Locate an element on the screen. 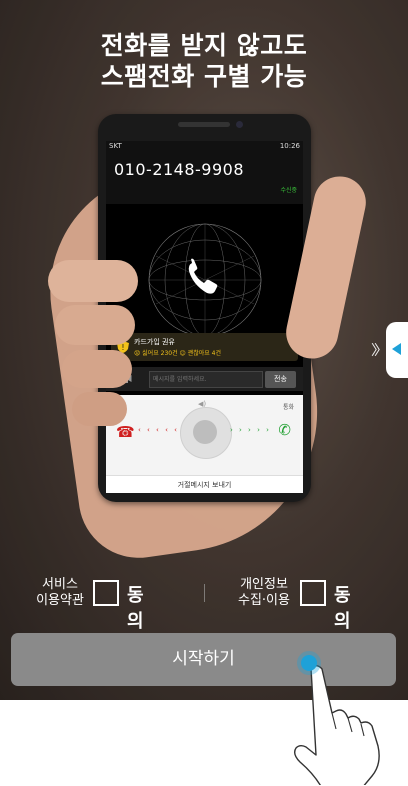 This screenshot has height=786, width=408. warning-stats: 😟 싫어요 230건 😊 괜찮아요 4건 is located at coordinates (177, 353).